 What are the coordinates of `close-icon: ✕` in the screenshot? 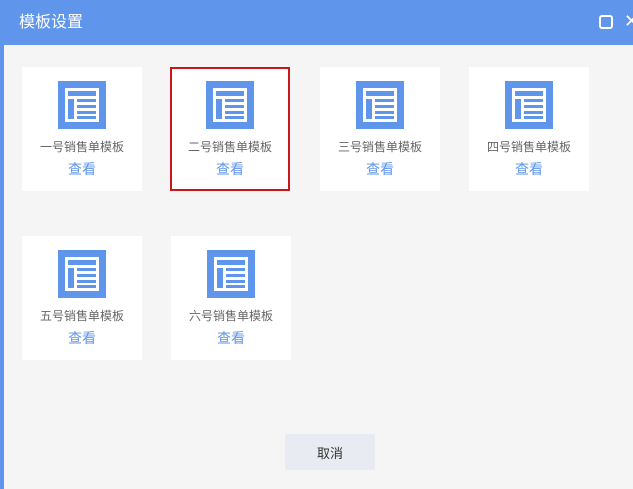 It's located at (628, 22).